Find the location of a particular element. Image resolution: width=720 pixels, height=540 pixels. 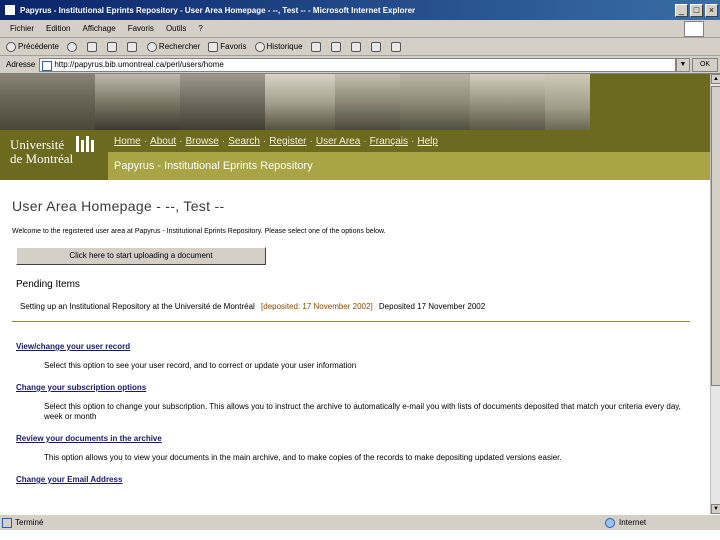

menu-favorites: Favoris is located at coordinates (141, 28).